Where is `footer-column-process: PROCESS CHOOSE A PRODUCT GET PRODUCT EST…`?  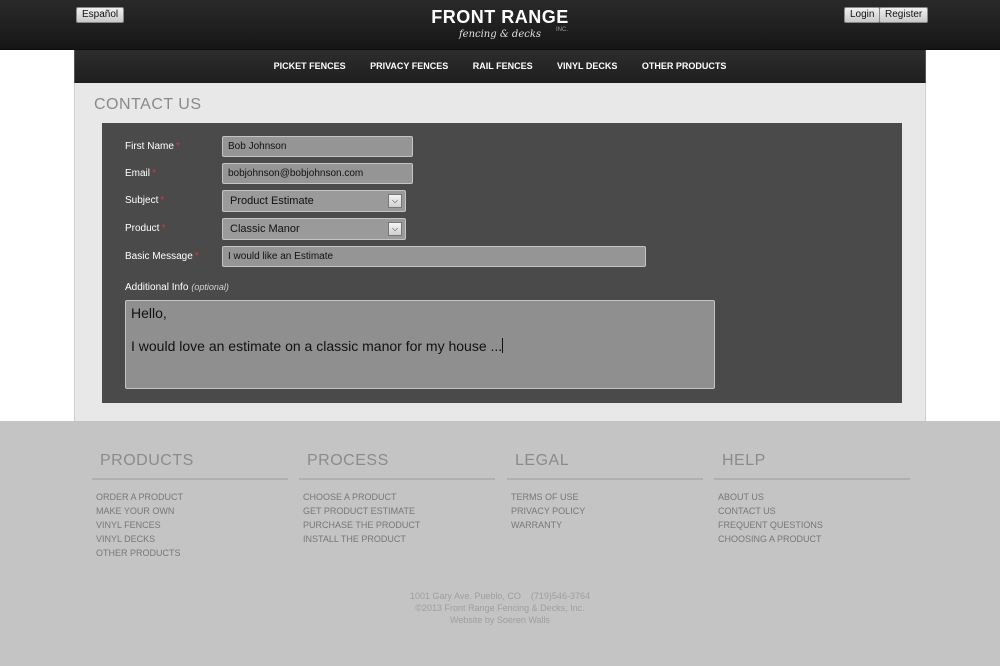
footer-column-process: PROCESS CHOOSE A PRODUCT GET PRODUCT EST… is located at coordinates (397, 483).